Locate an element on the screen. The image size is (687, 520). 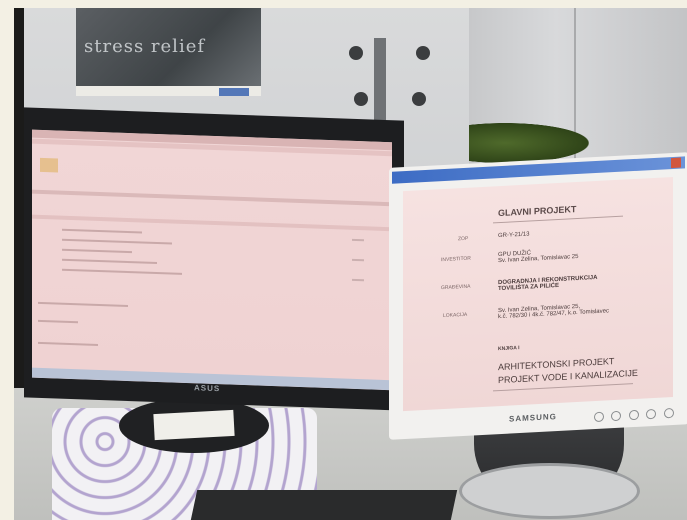
row-label: LOKACIJA is located at coordinates (455, 315).